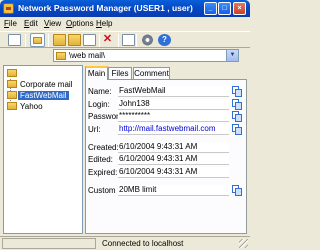 The image size is (320, 250). What do you see at coordinates (147, 40) in the screenshot?
I see `settings-gear-icon` at bounding box center [147, 40].